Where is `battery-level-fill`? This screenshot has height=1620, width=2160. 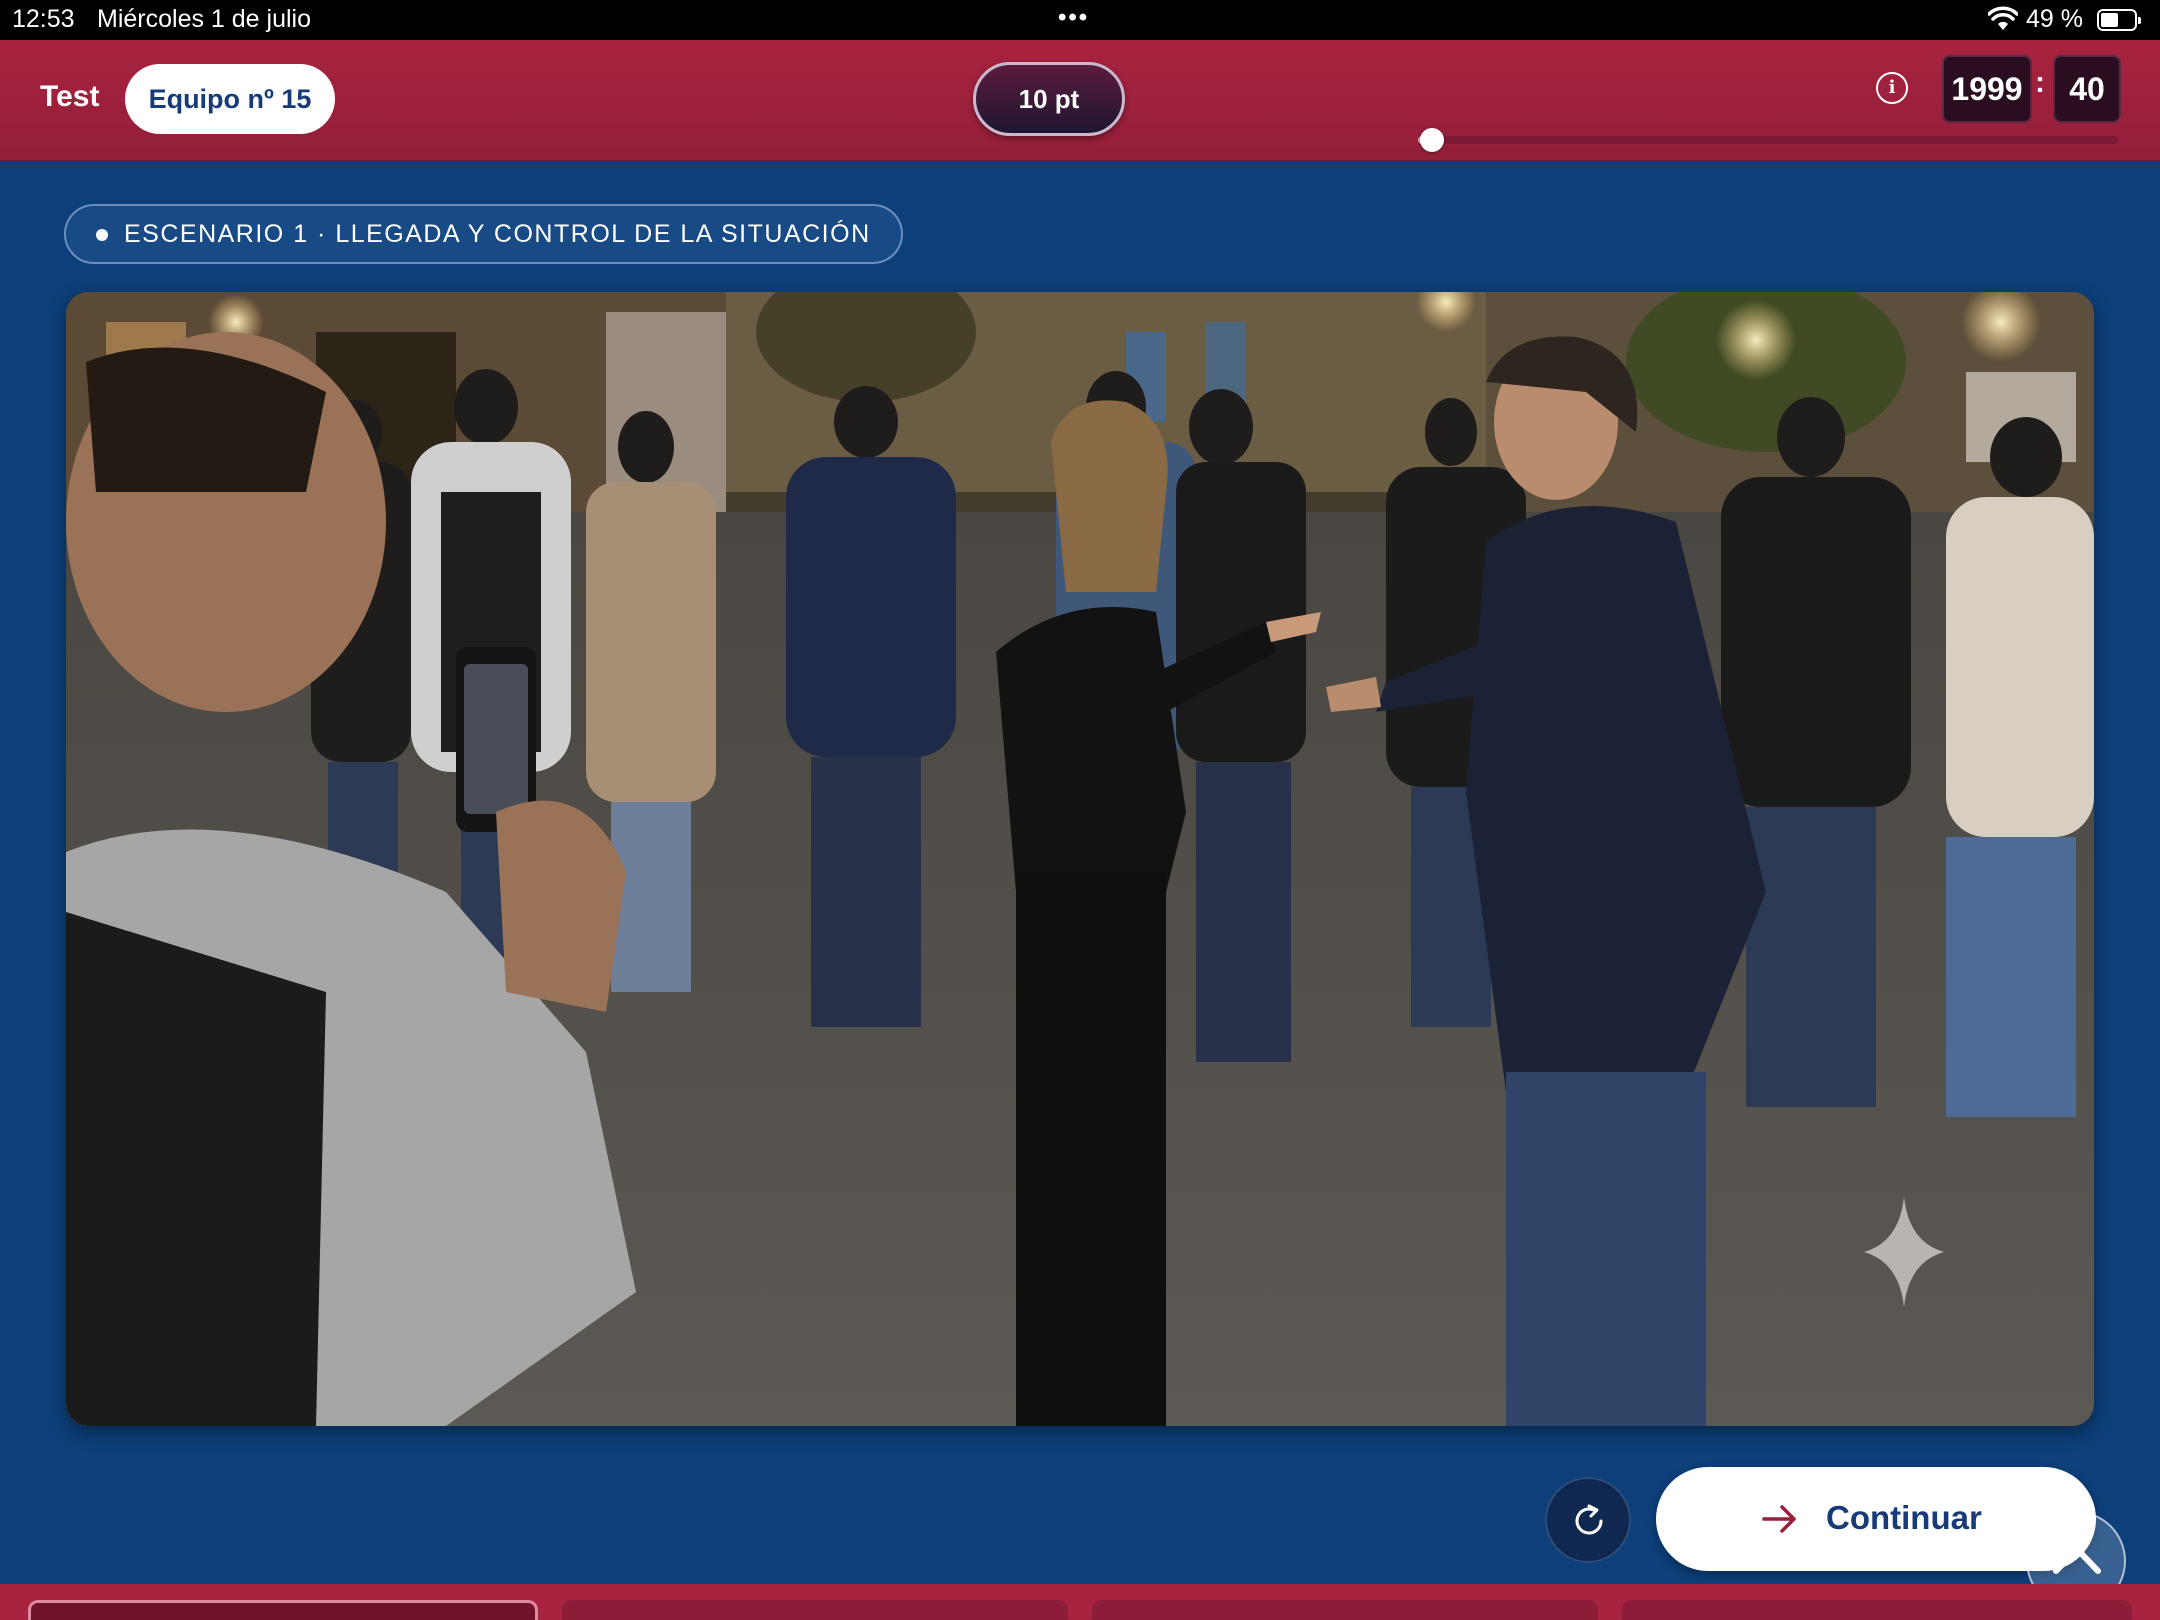 battery-level-fill is located at coordinates (2109, 20).